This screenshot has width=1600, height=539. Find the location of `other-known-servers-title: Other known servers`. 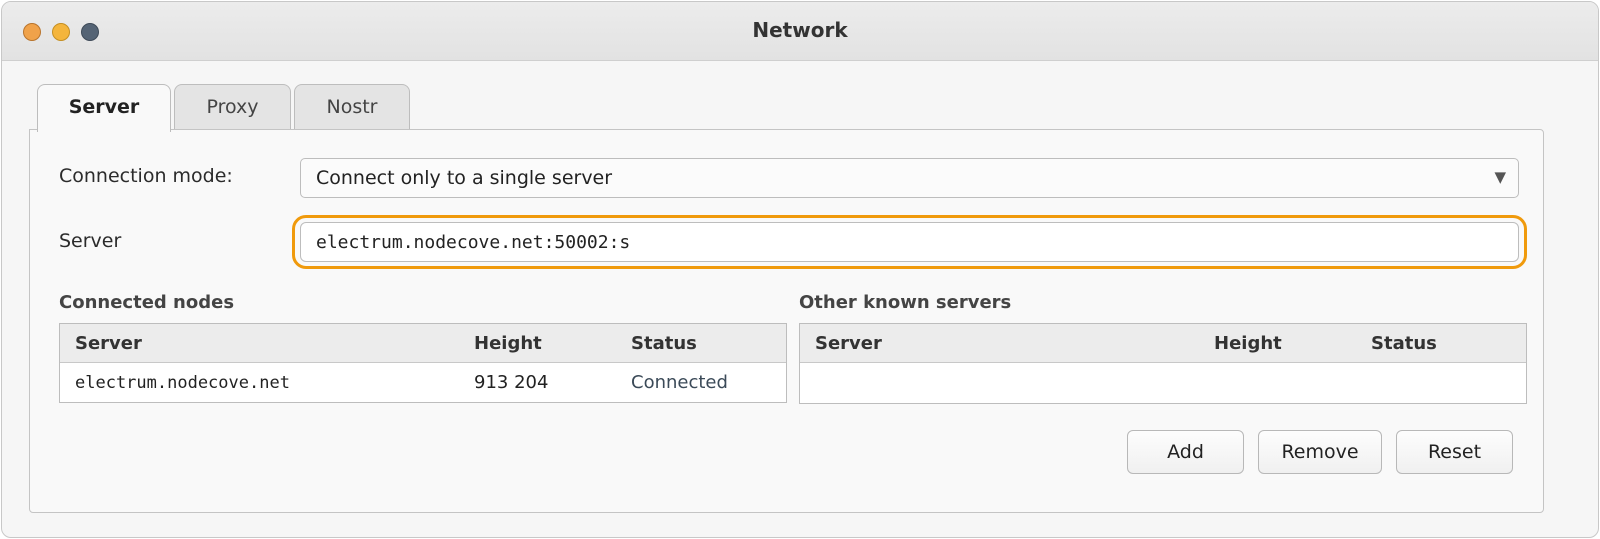

other-known-servers-title: Other known servers is located at coordinates (905, 302).